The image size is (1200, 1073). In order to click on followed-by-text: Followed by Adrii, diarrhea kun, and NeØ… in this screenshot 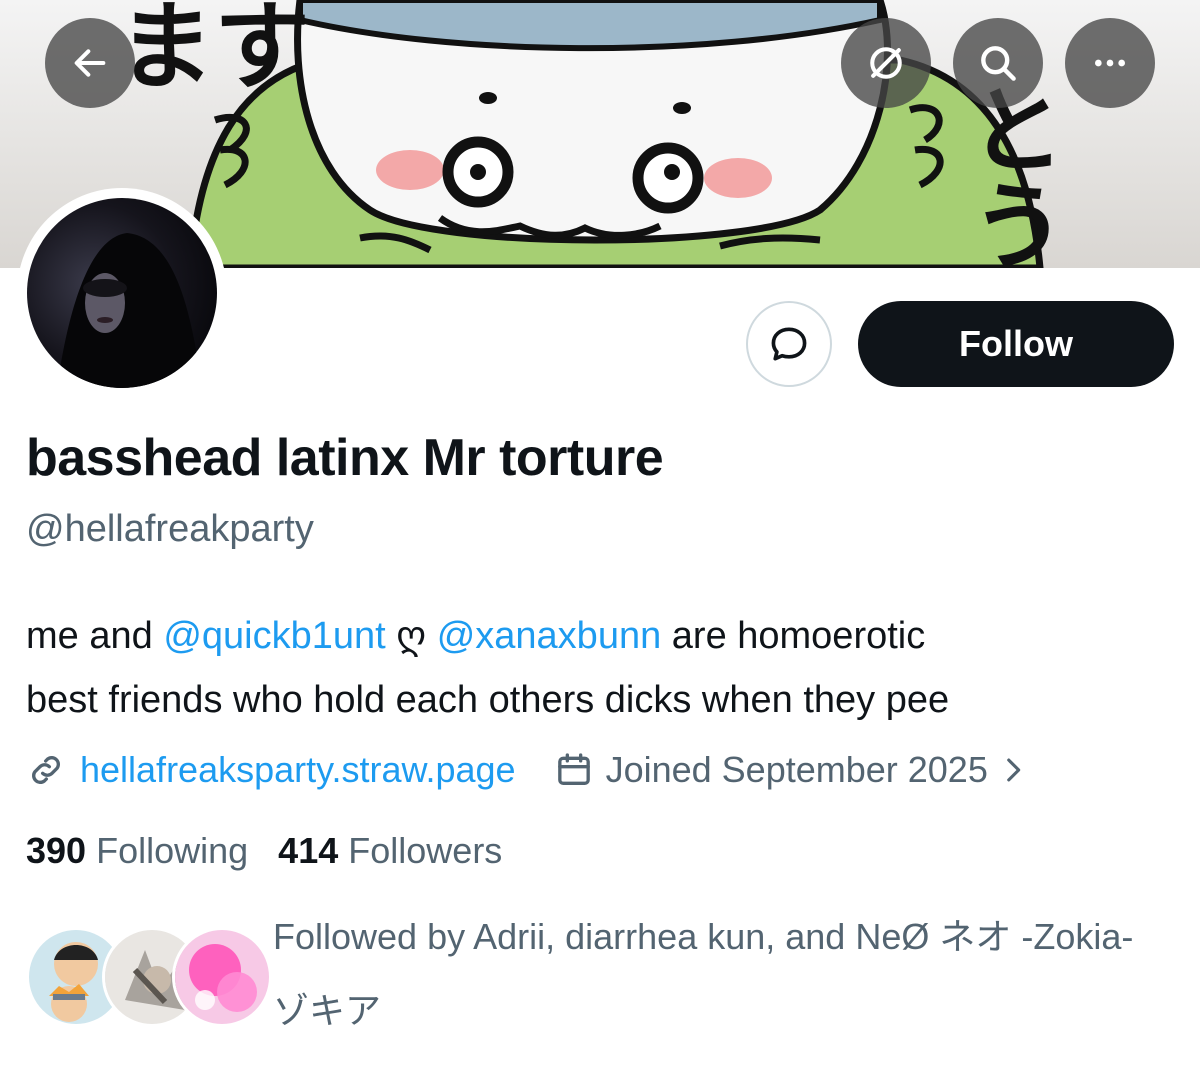, I will do `click(713, 974)`.